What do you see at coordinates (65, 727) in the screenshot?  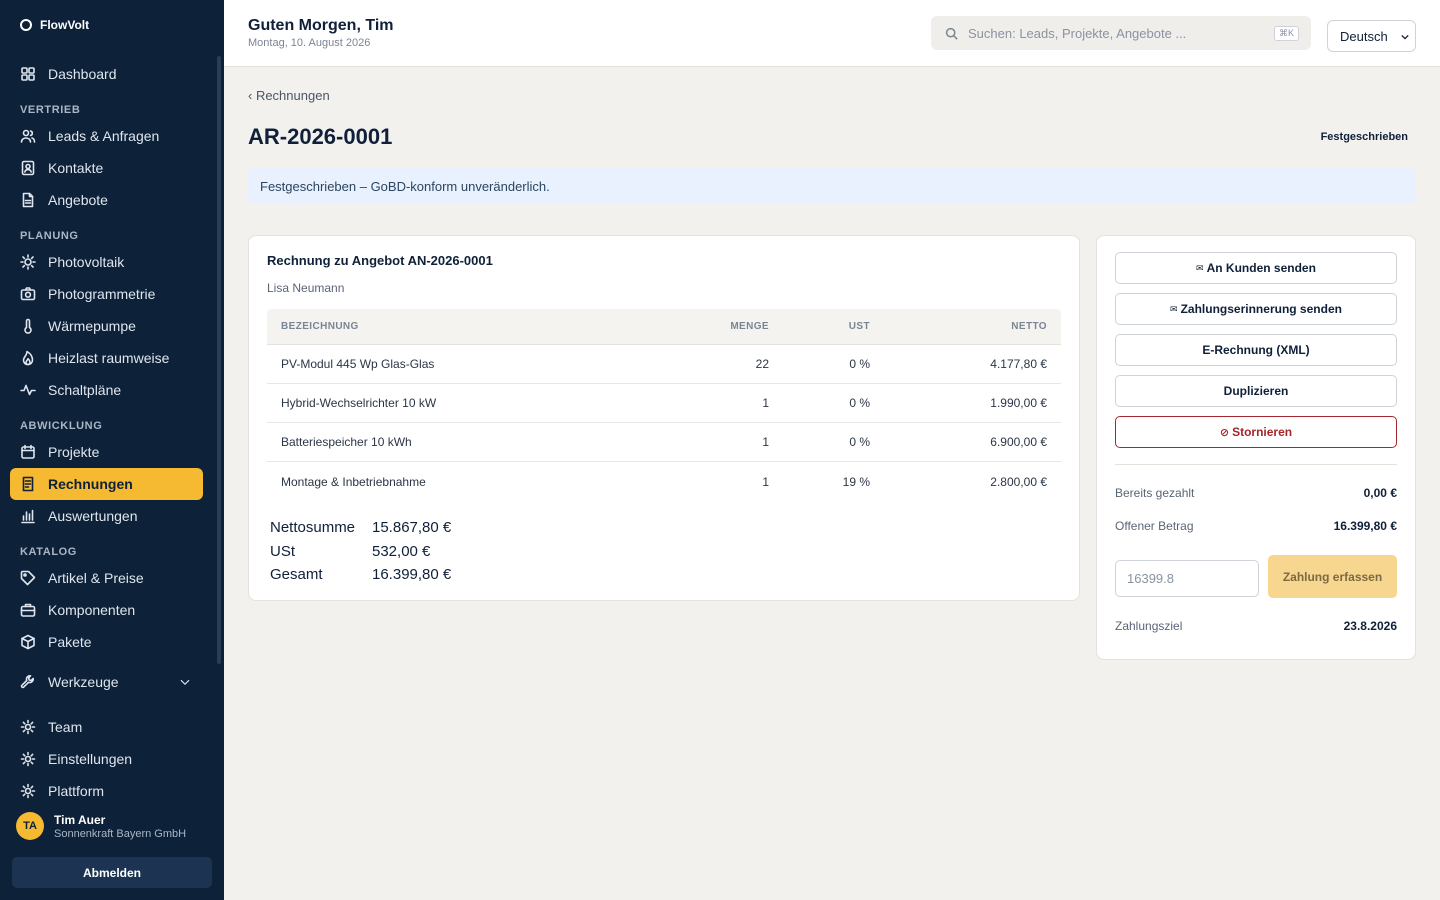 I see `sidebar-item-label: Team` at bounding box center [65, 727].